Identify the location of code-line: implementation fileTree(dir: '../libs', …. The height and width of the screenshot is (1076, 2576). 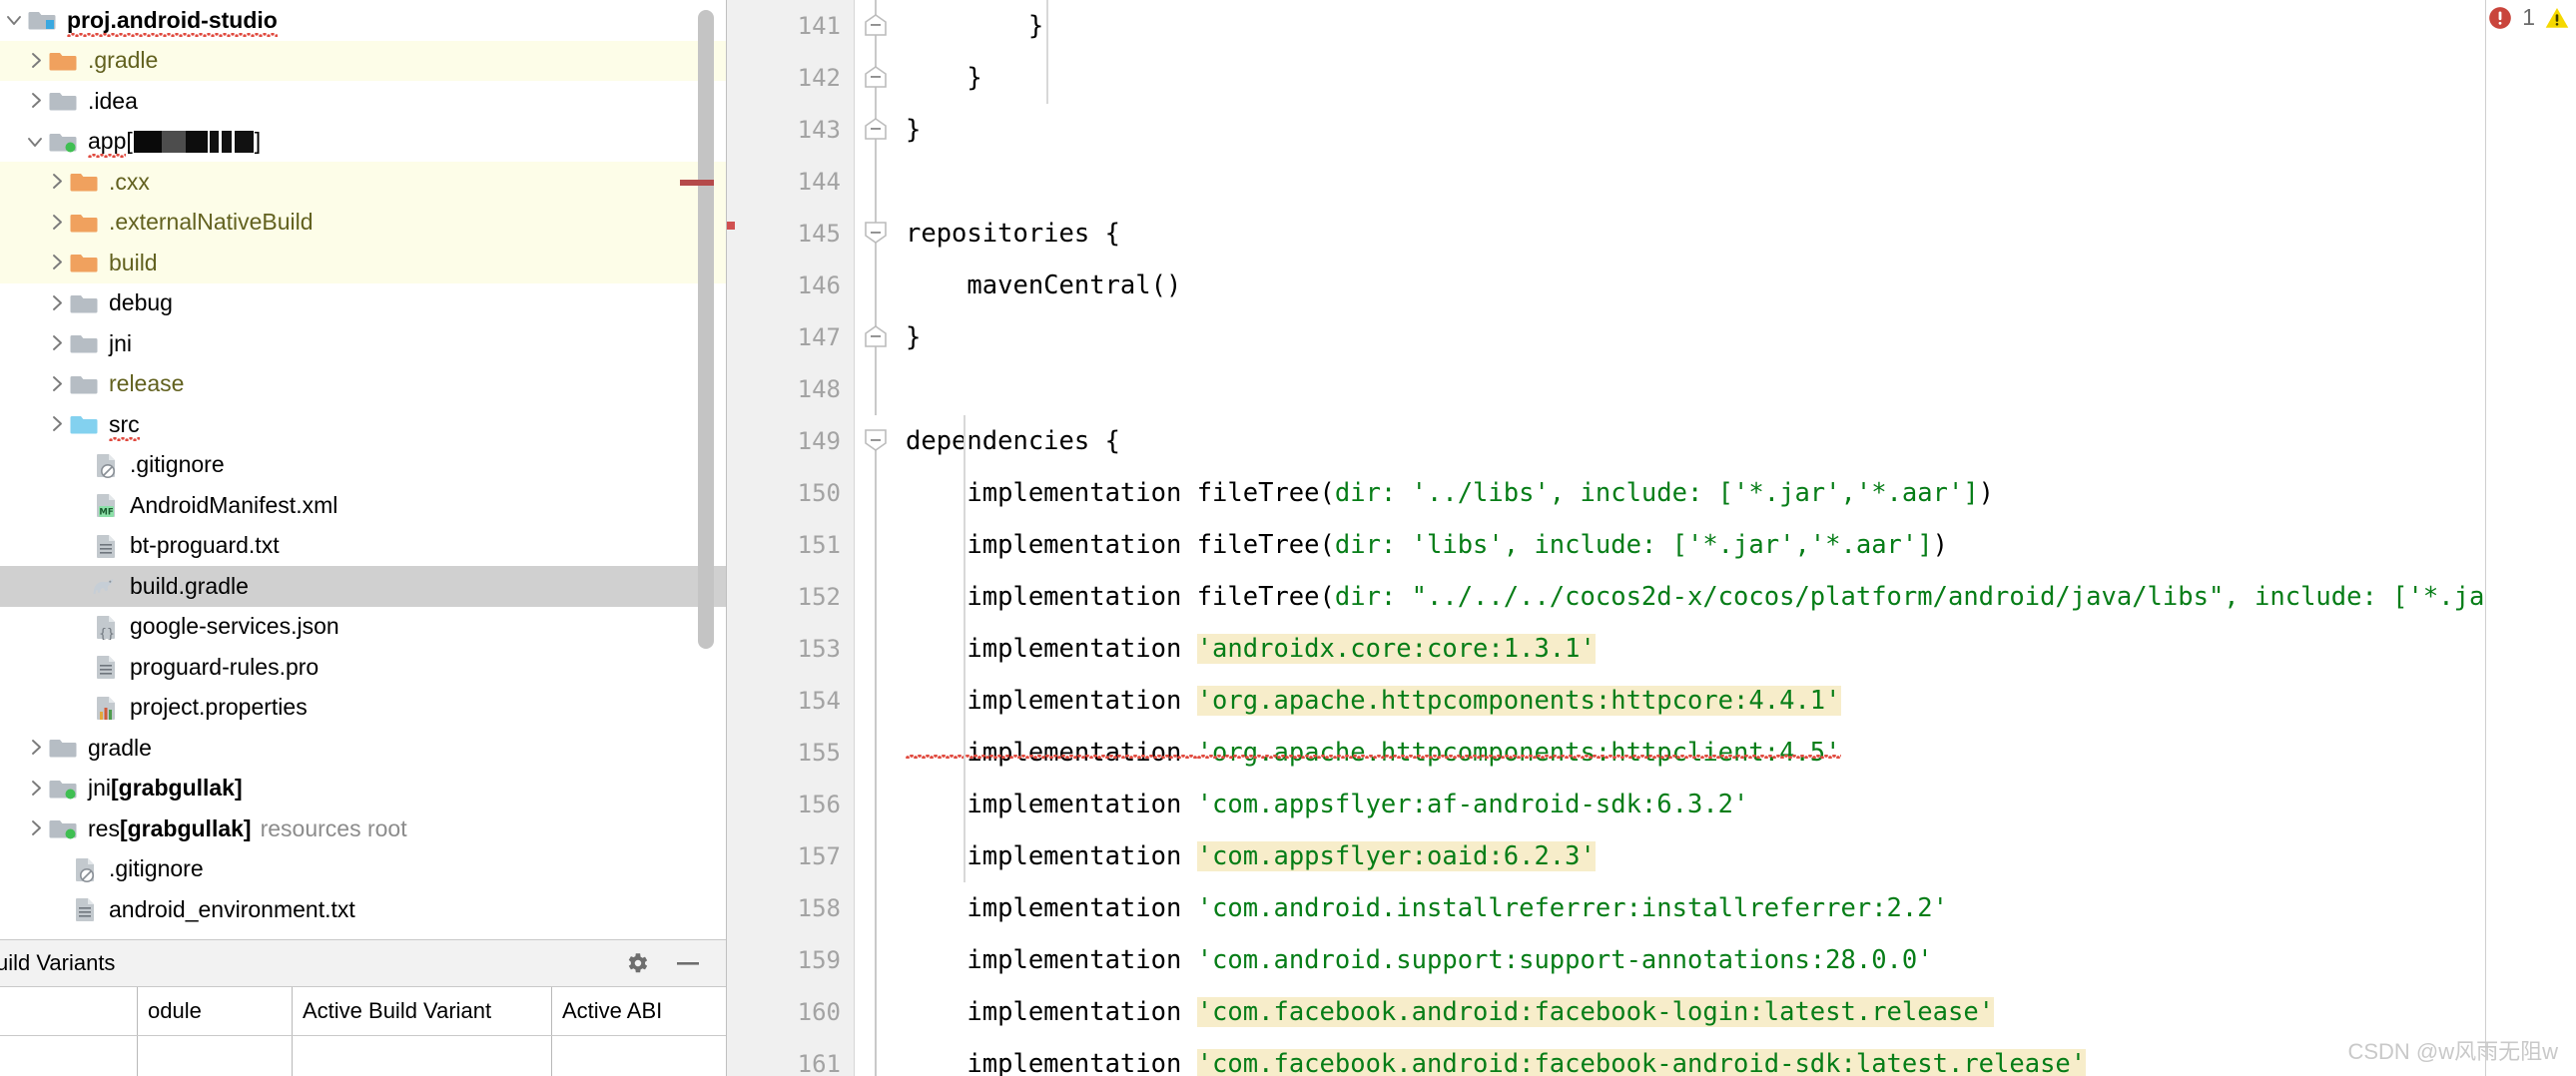
(1736, 493).